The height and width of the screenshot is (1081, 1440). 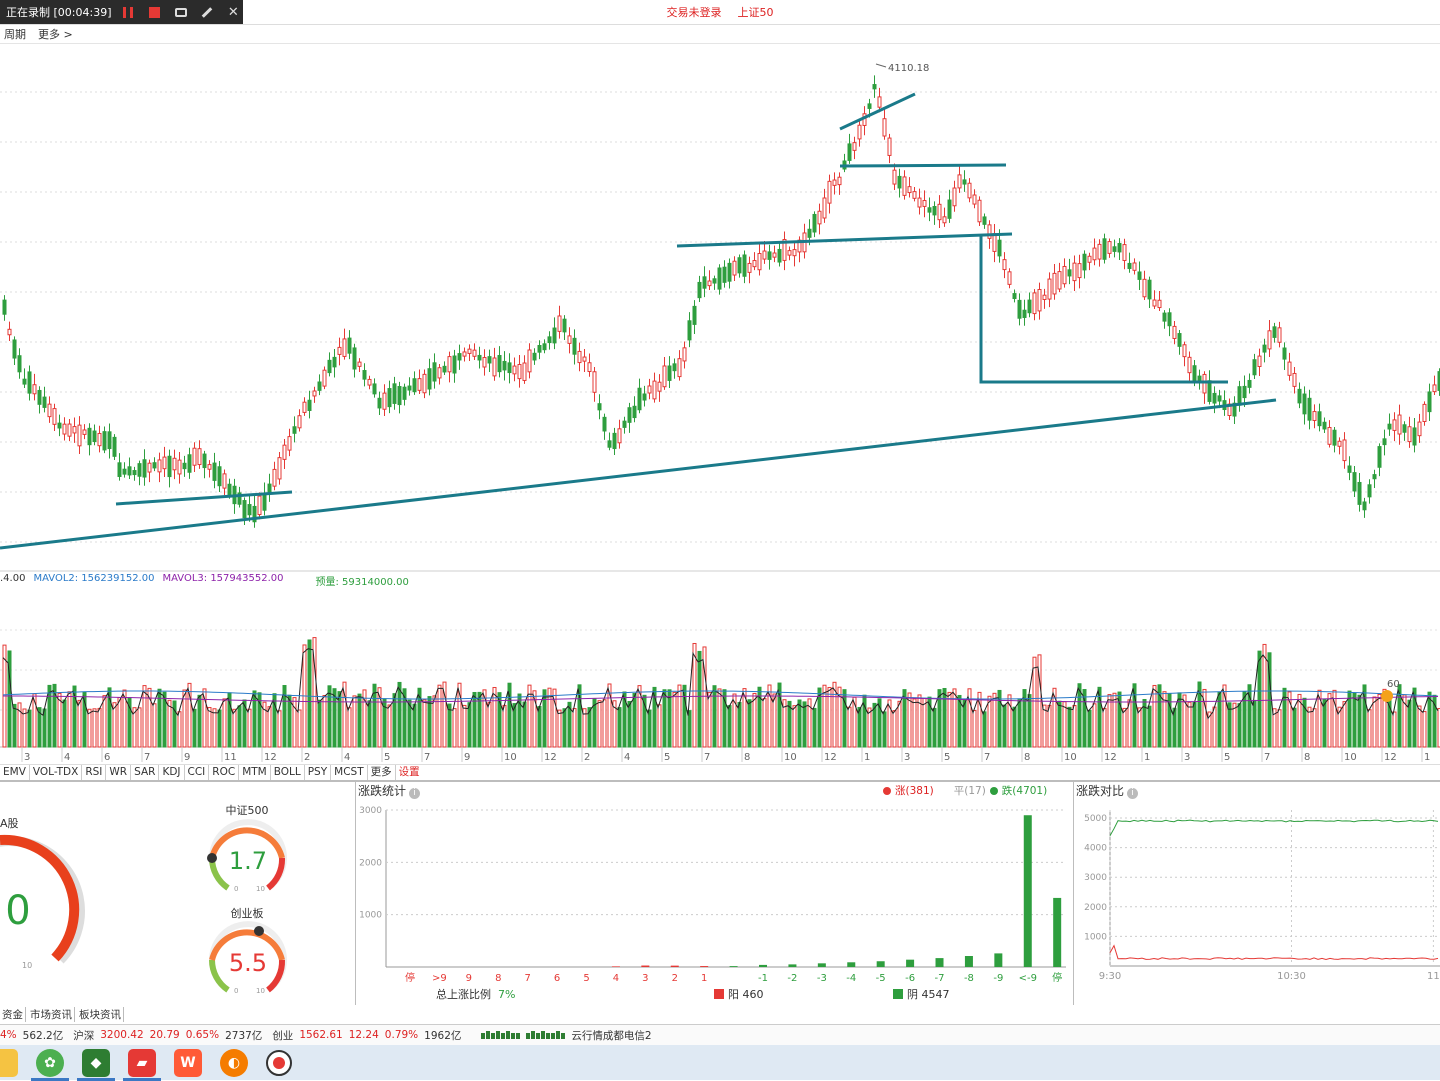 I want to click on cyb-needle, so click(x=259, y=931).